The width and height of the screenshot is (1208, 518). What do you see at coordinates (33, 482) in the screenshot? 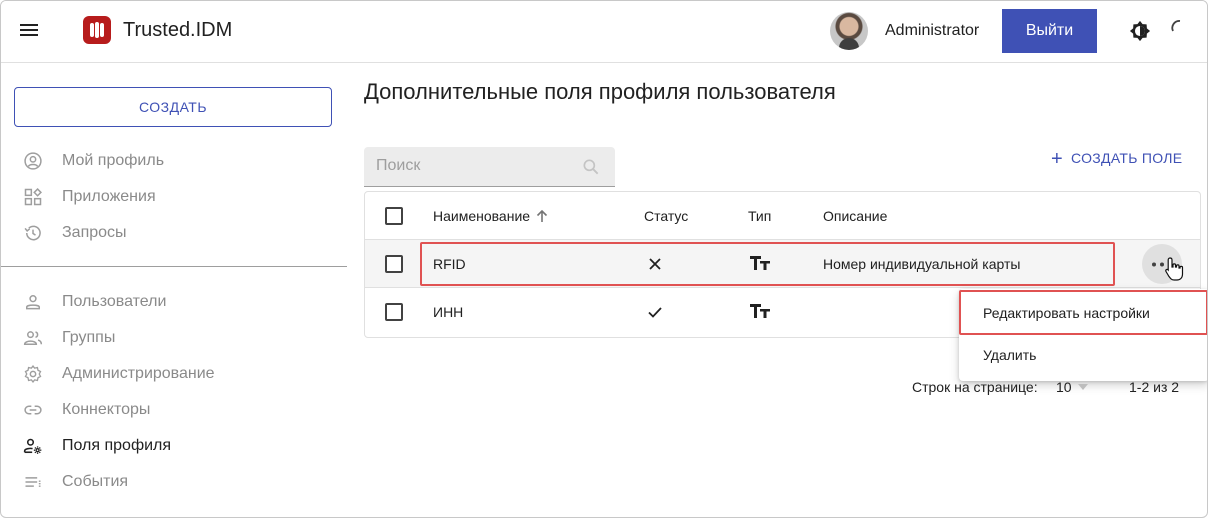
I see `list-icon` at bounding box center [33, 482].